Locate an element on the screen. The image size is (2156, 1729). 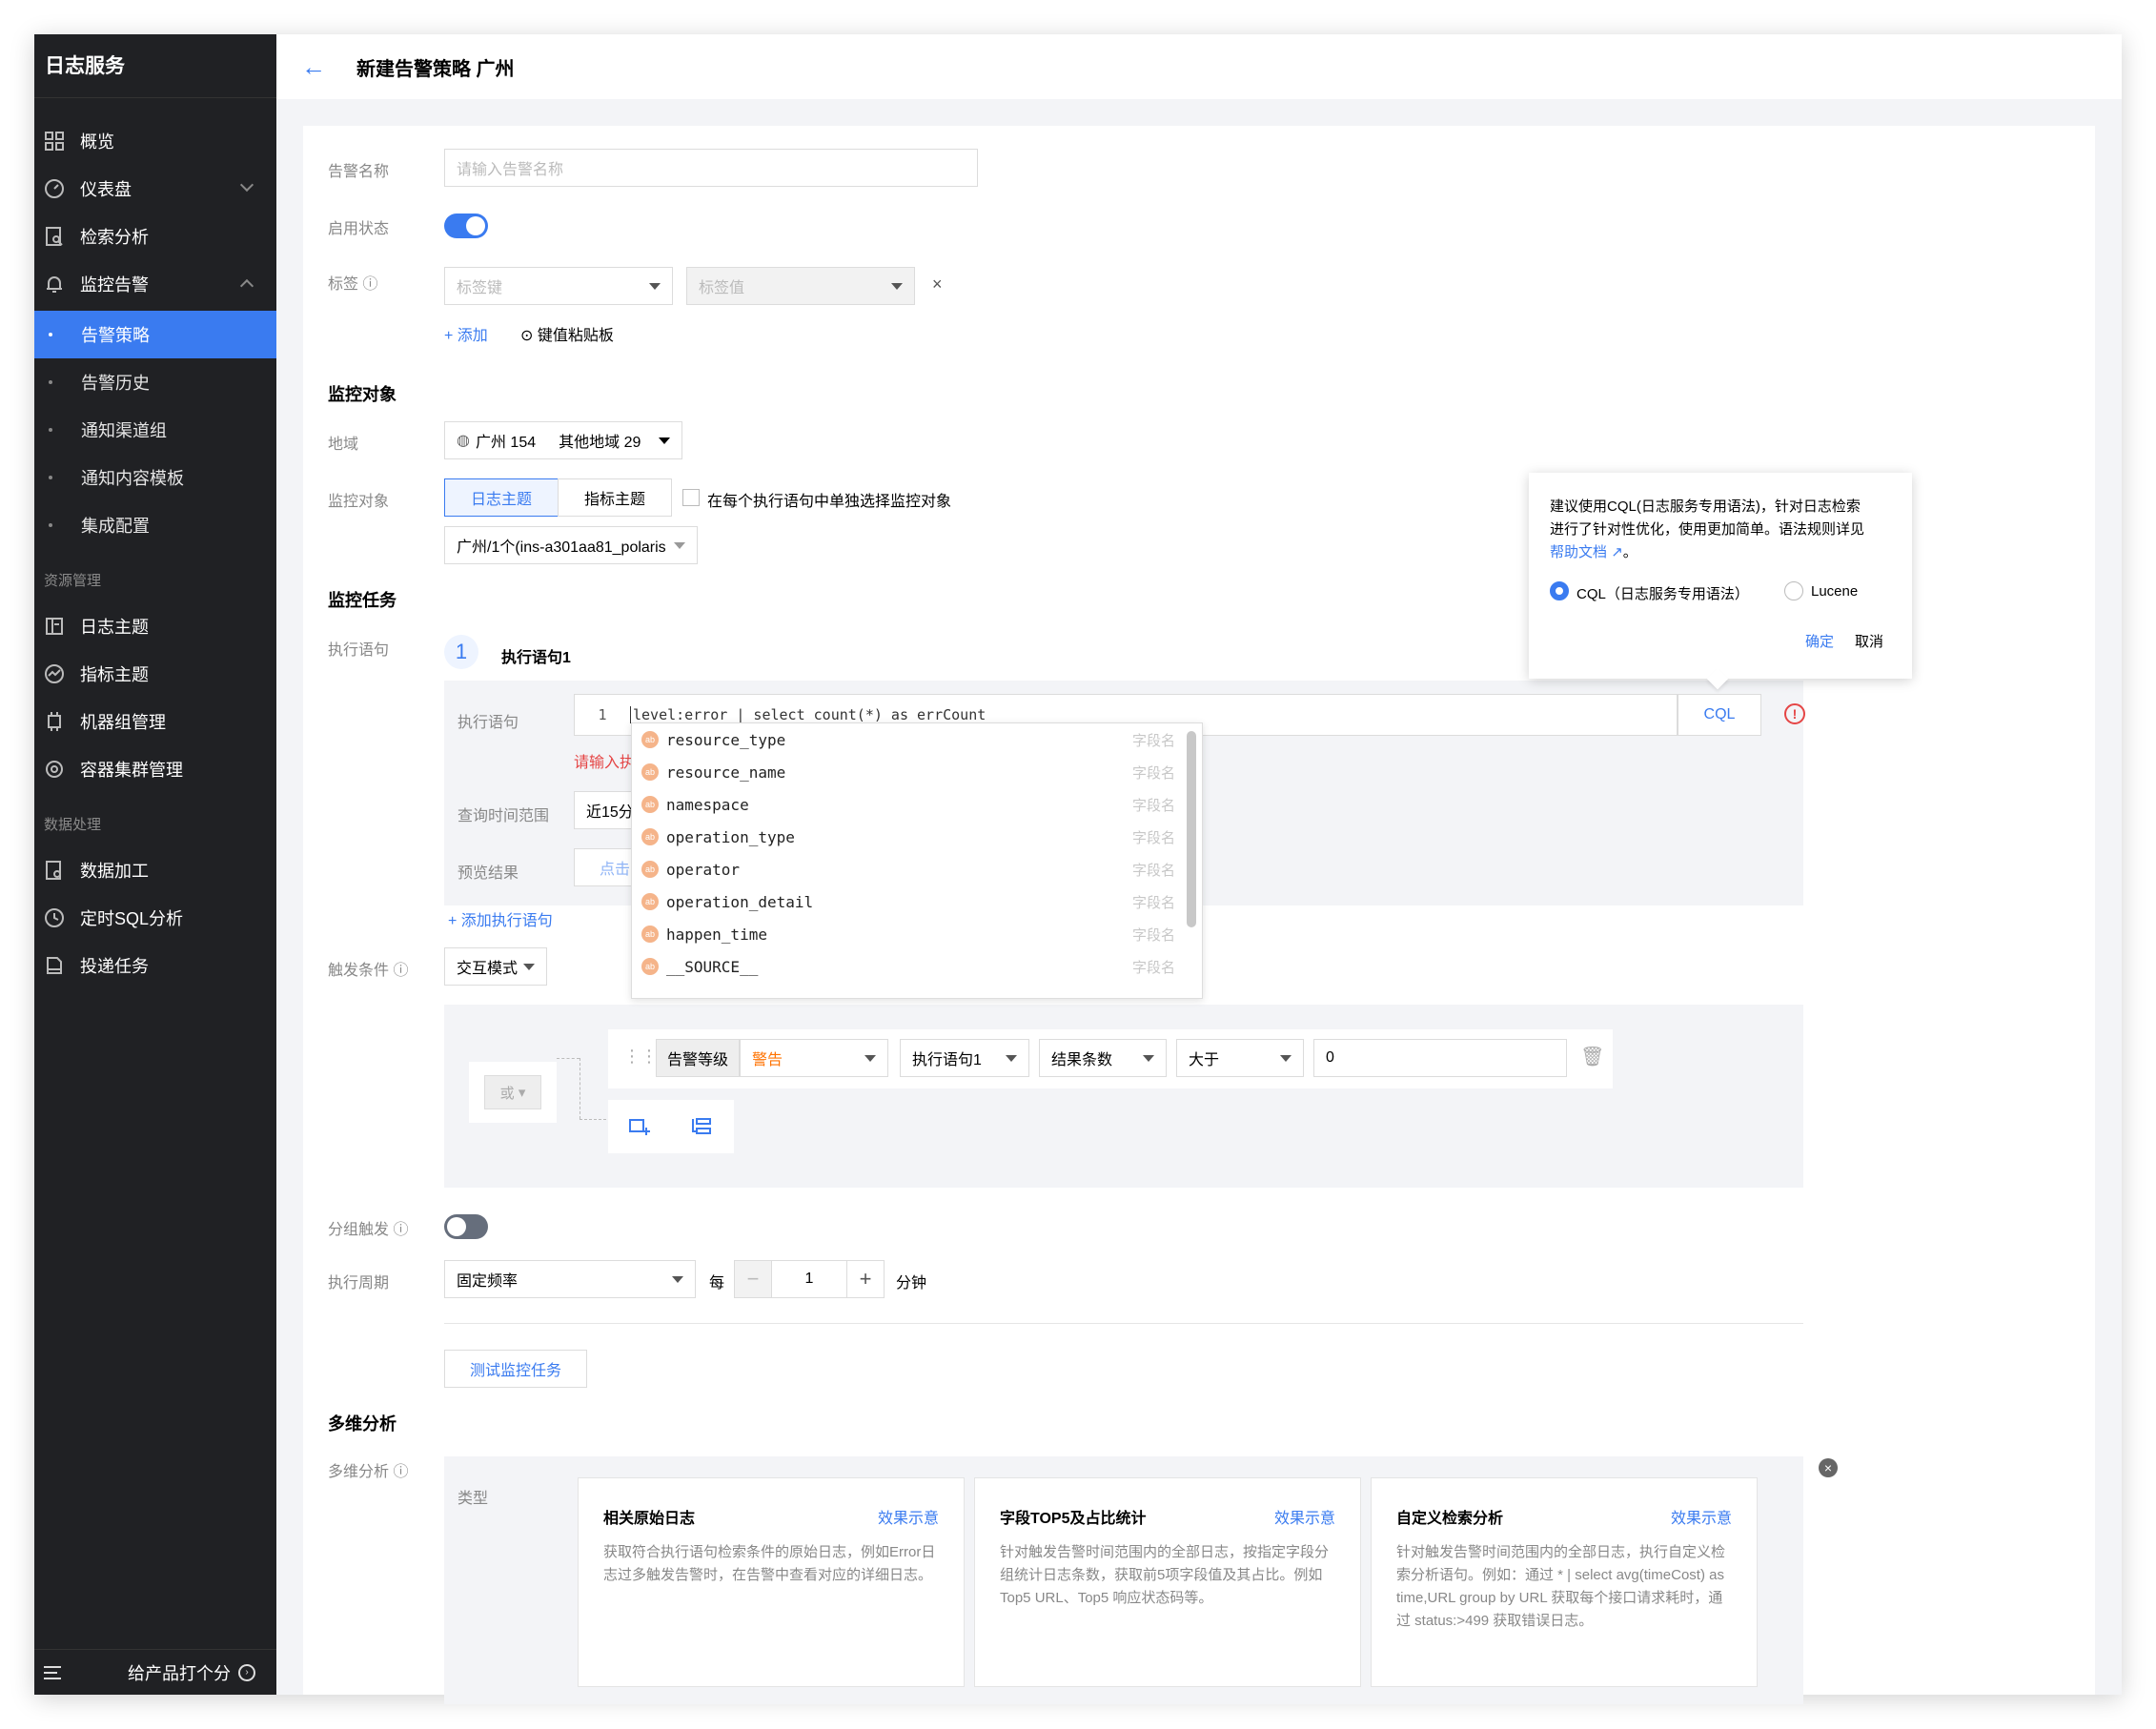
error-hint: 请输入执 is located at coordinates (605, 763).